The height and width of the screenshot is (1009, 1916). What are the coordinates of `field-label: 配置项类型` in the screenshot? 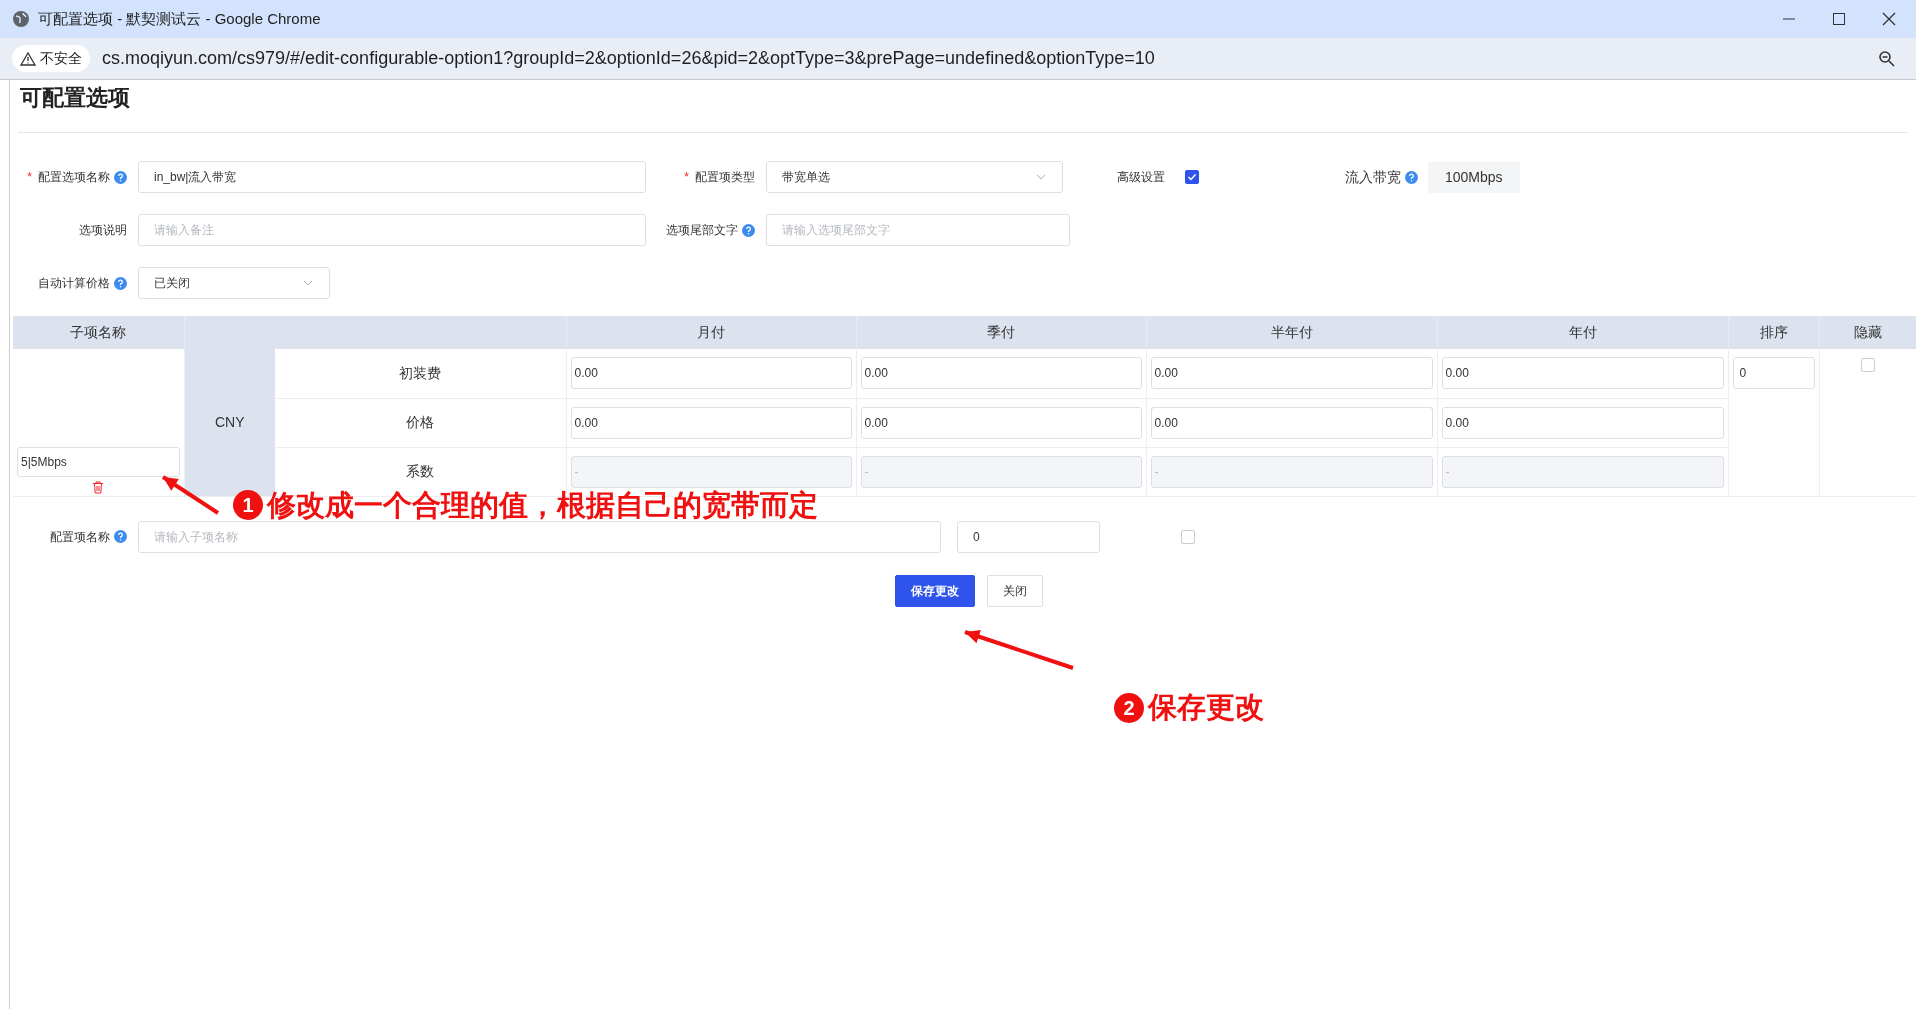 It's located at (725, 177).